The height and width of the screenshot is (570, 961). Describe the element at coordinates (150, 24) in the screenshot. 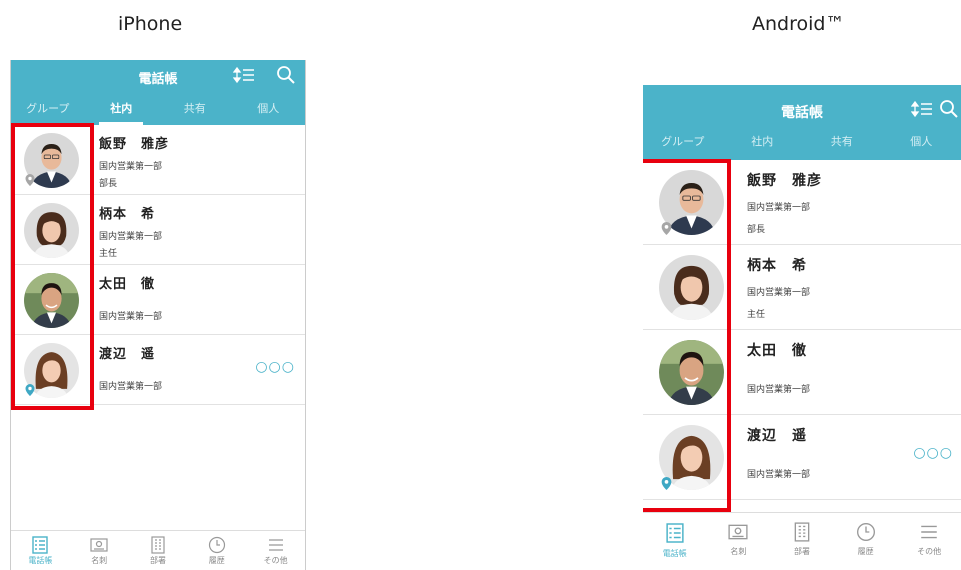

I see `iphone-label: iPhone` at that location.